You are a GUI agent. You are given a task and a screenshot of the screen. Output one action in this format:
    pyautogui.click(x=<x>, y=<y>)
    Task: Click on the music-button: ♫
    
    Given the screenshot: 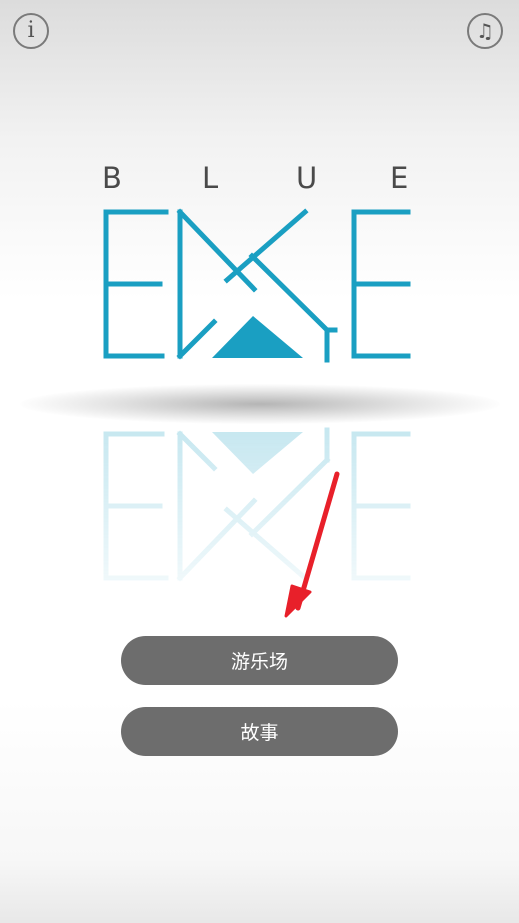 What is the action you would take?
    pyautogui.click(x=485, y=31)
    